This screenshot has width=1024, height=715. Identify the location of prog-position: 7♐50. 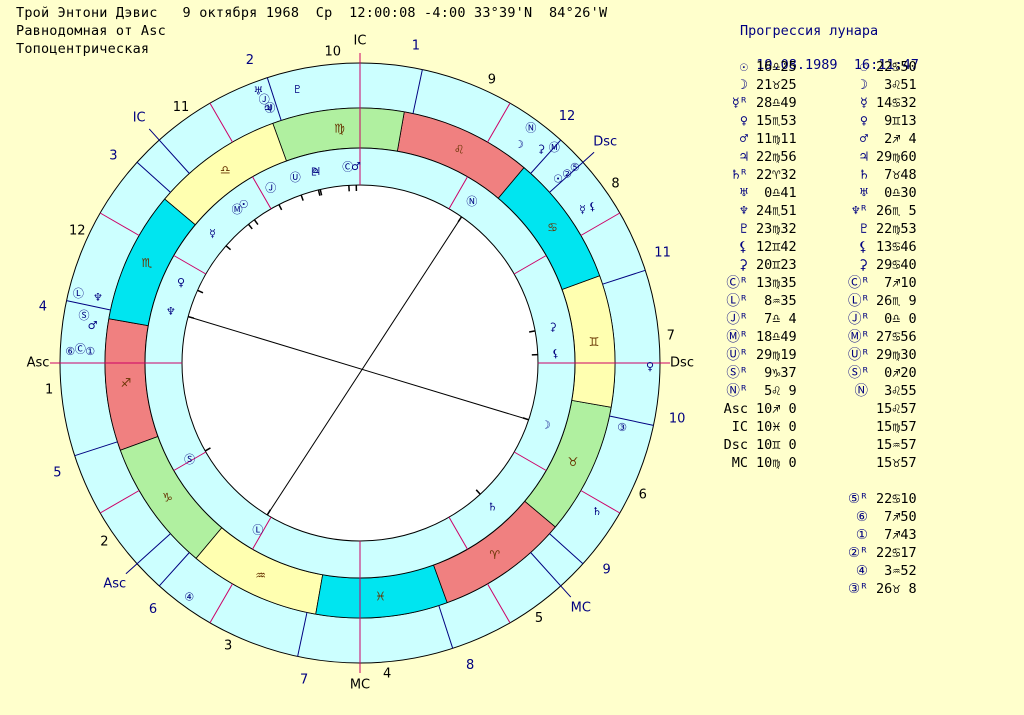
(896, 517).